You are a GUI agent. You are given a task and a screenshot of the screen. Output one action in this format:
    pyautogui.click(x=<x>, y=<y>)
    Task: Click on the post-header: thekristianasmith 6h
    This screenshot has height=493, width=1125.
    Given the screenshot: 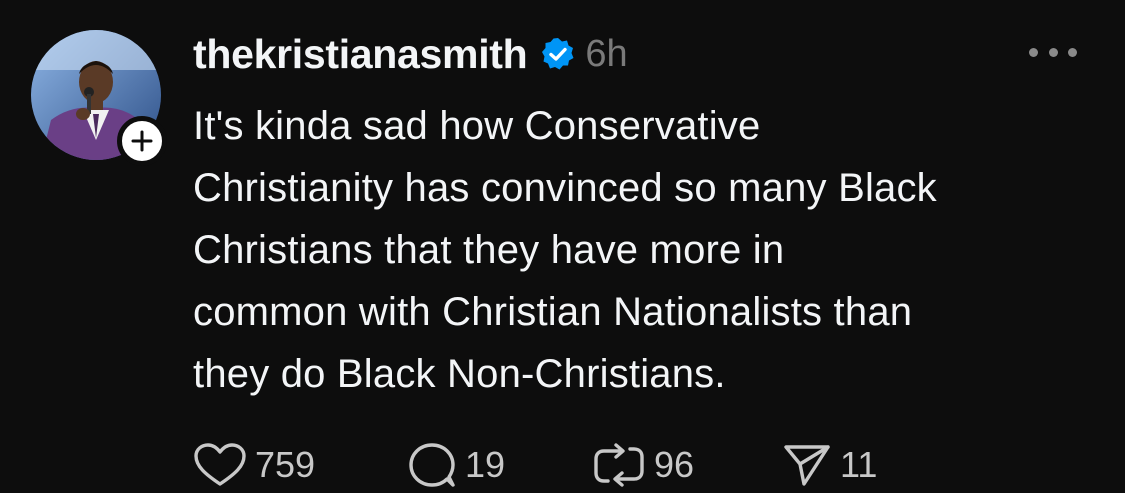 What is the action you would take?
    pyautogui.click(x=410, y=54)
    